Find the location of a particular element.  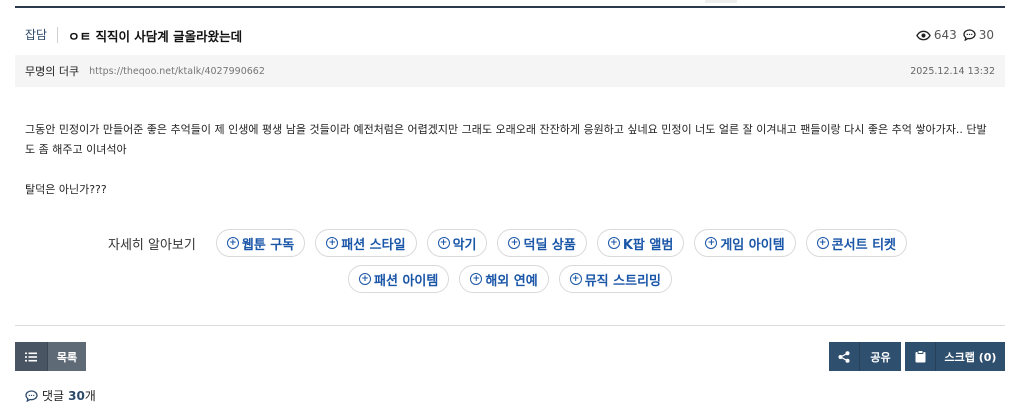

list-button-label: 목록 is located at coordinates (66, 356).